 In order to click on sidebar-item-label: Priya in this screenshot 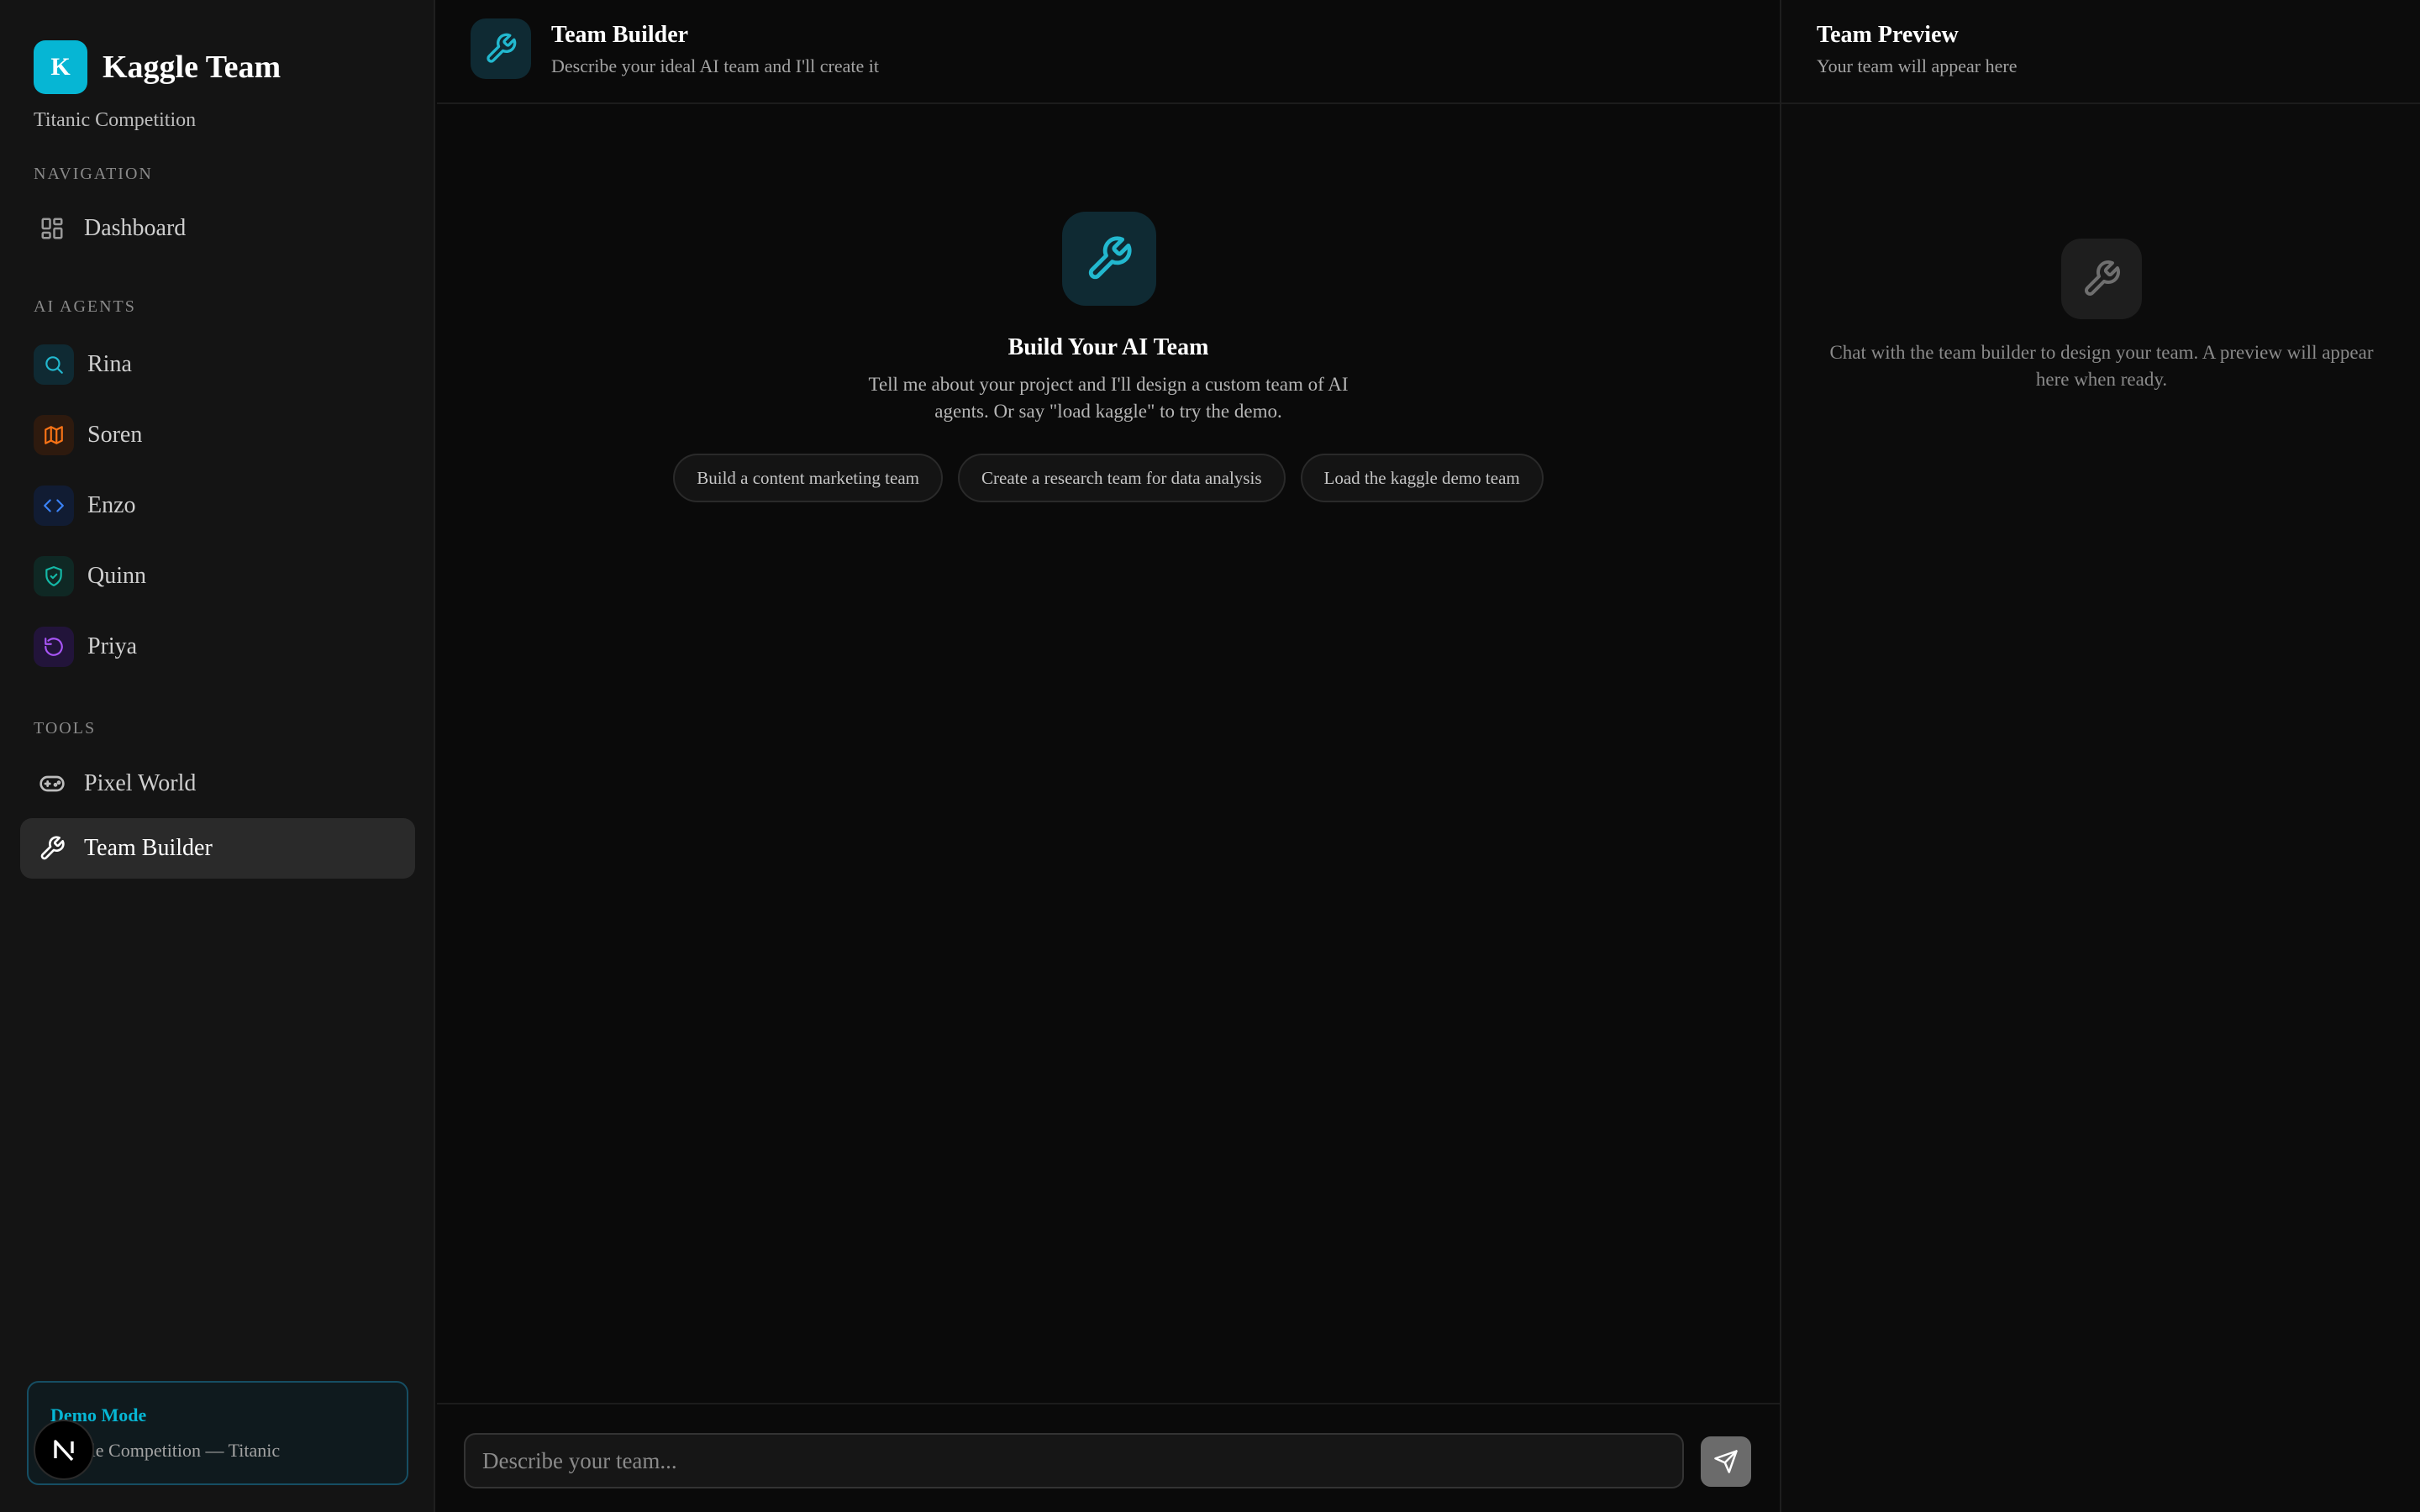, I will do `click(113, 646)`.